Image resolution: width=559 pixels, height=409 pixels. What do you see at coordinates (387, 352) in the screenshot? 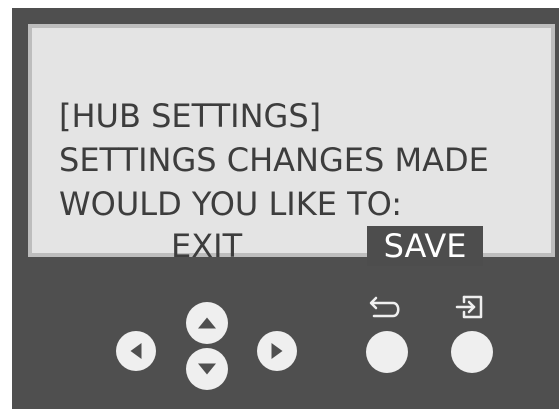
I see `back-button` at bounding box center [387, 352].